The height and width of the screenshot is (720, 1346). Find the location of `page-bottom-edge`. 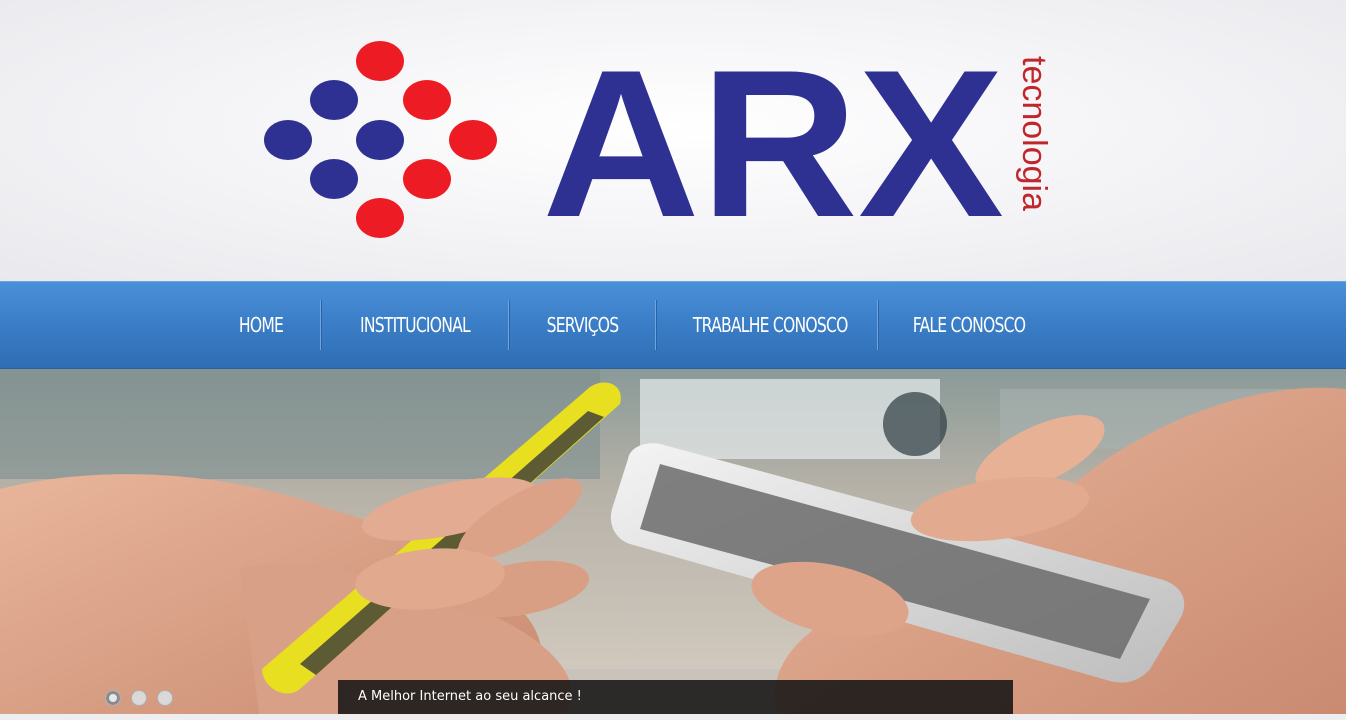

page-bottom-edge is located at coordinates (673, 717).